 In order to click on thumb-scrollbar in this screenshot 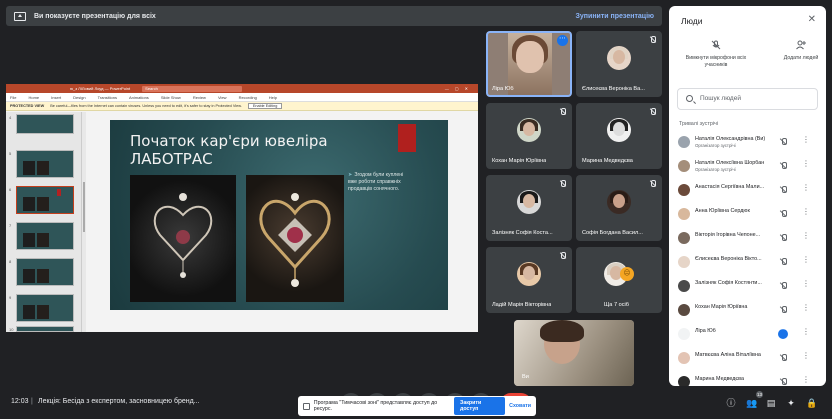, I will do `click(84, 222)`.